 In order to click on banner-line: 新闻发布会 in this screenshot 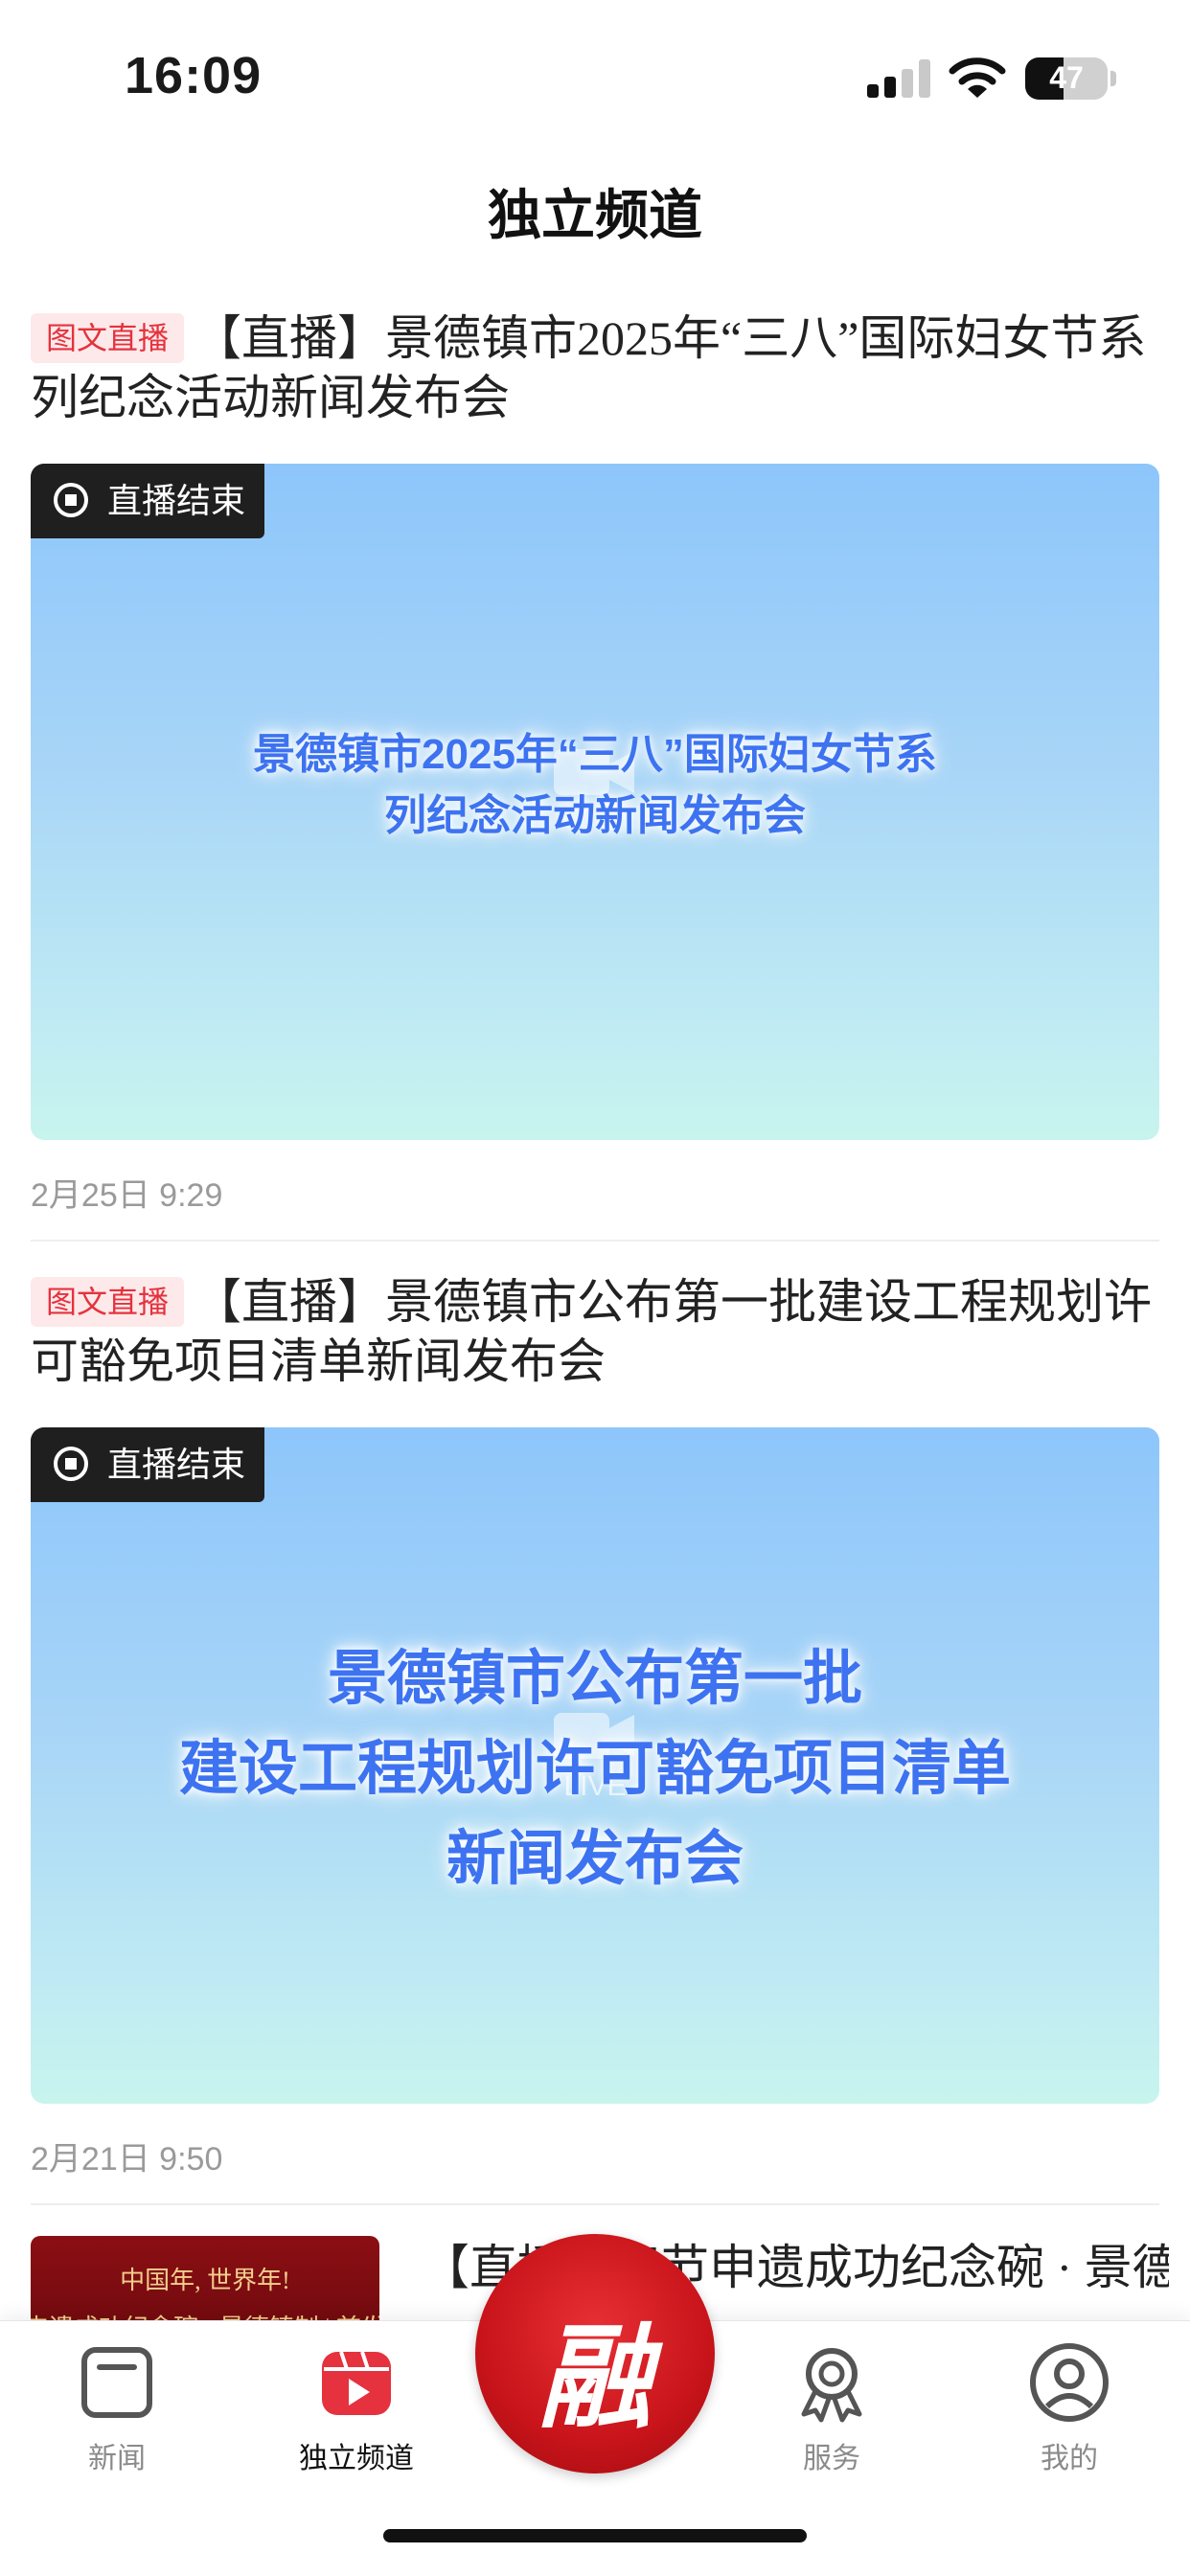, I will do `click(595, 1859)`.